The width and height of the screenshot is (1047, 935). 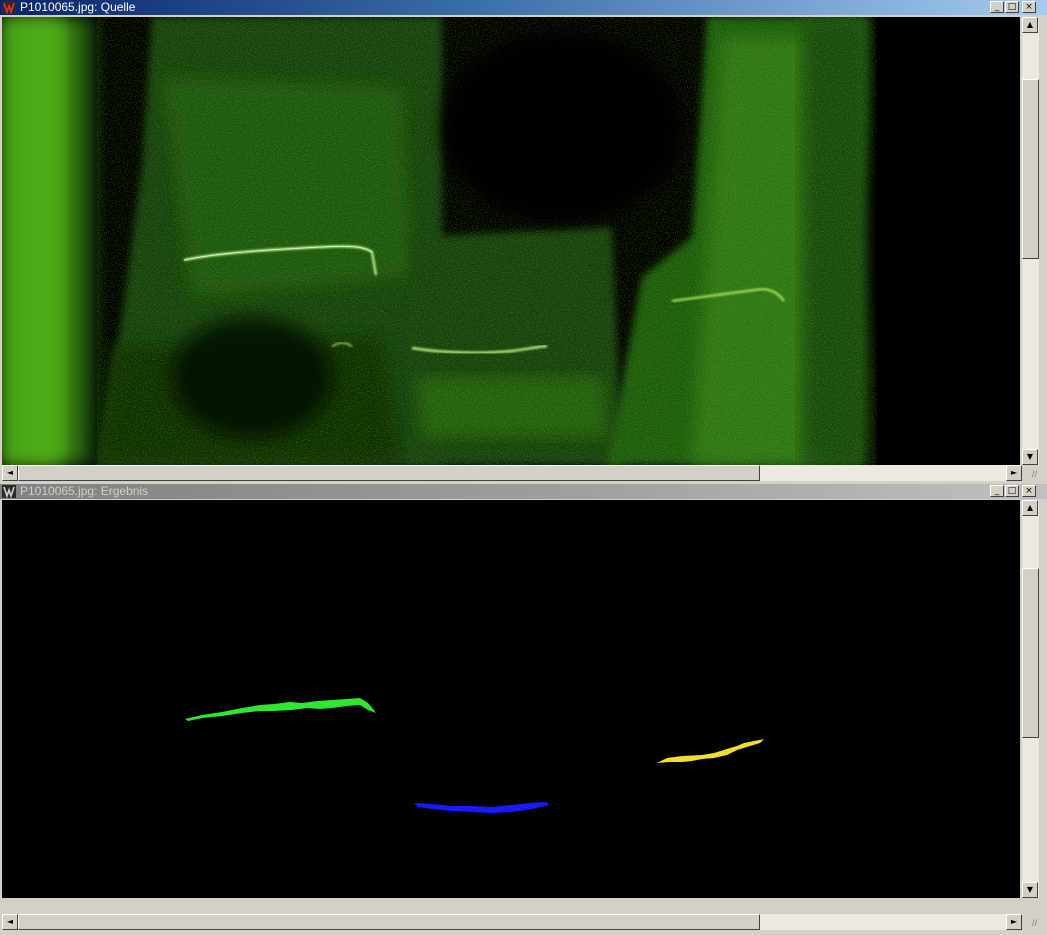 What do you see at coordinates (84, 491) in the screenshot?
I see `window-title: P1010065.jpg: Ergebnis` at bounding box center [84, 491].